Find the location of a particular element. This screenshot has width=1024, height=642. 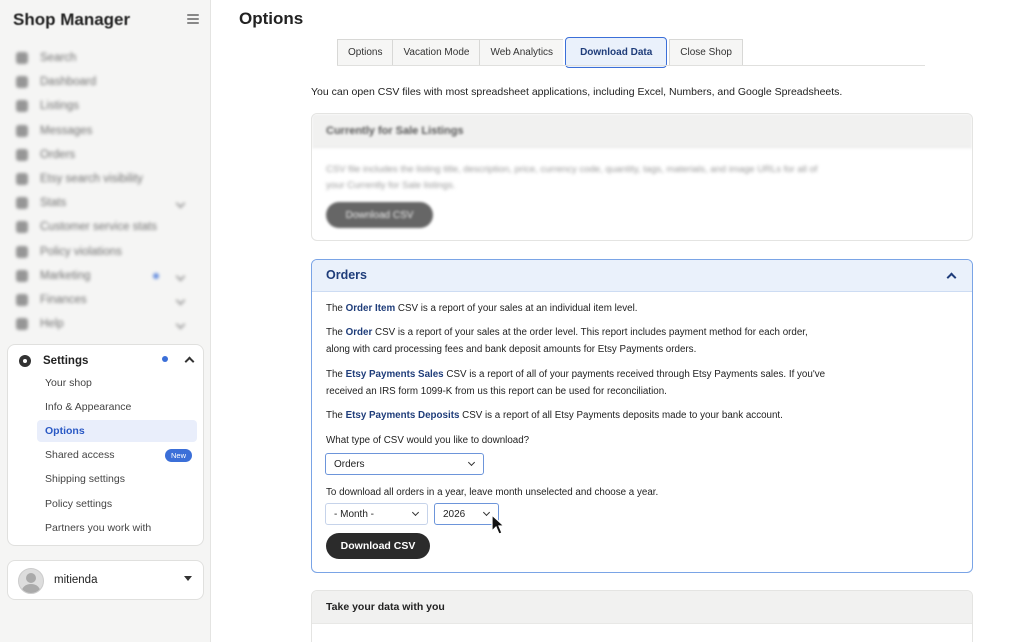

sidebar-item-policy-violations: Policy violations is located at coordinates (105, 252).